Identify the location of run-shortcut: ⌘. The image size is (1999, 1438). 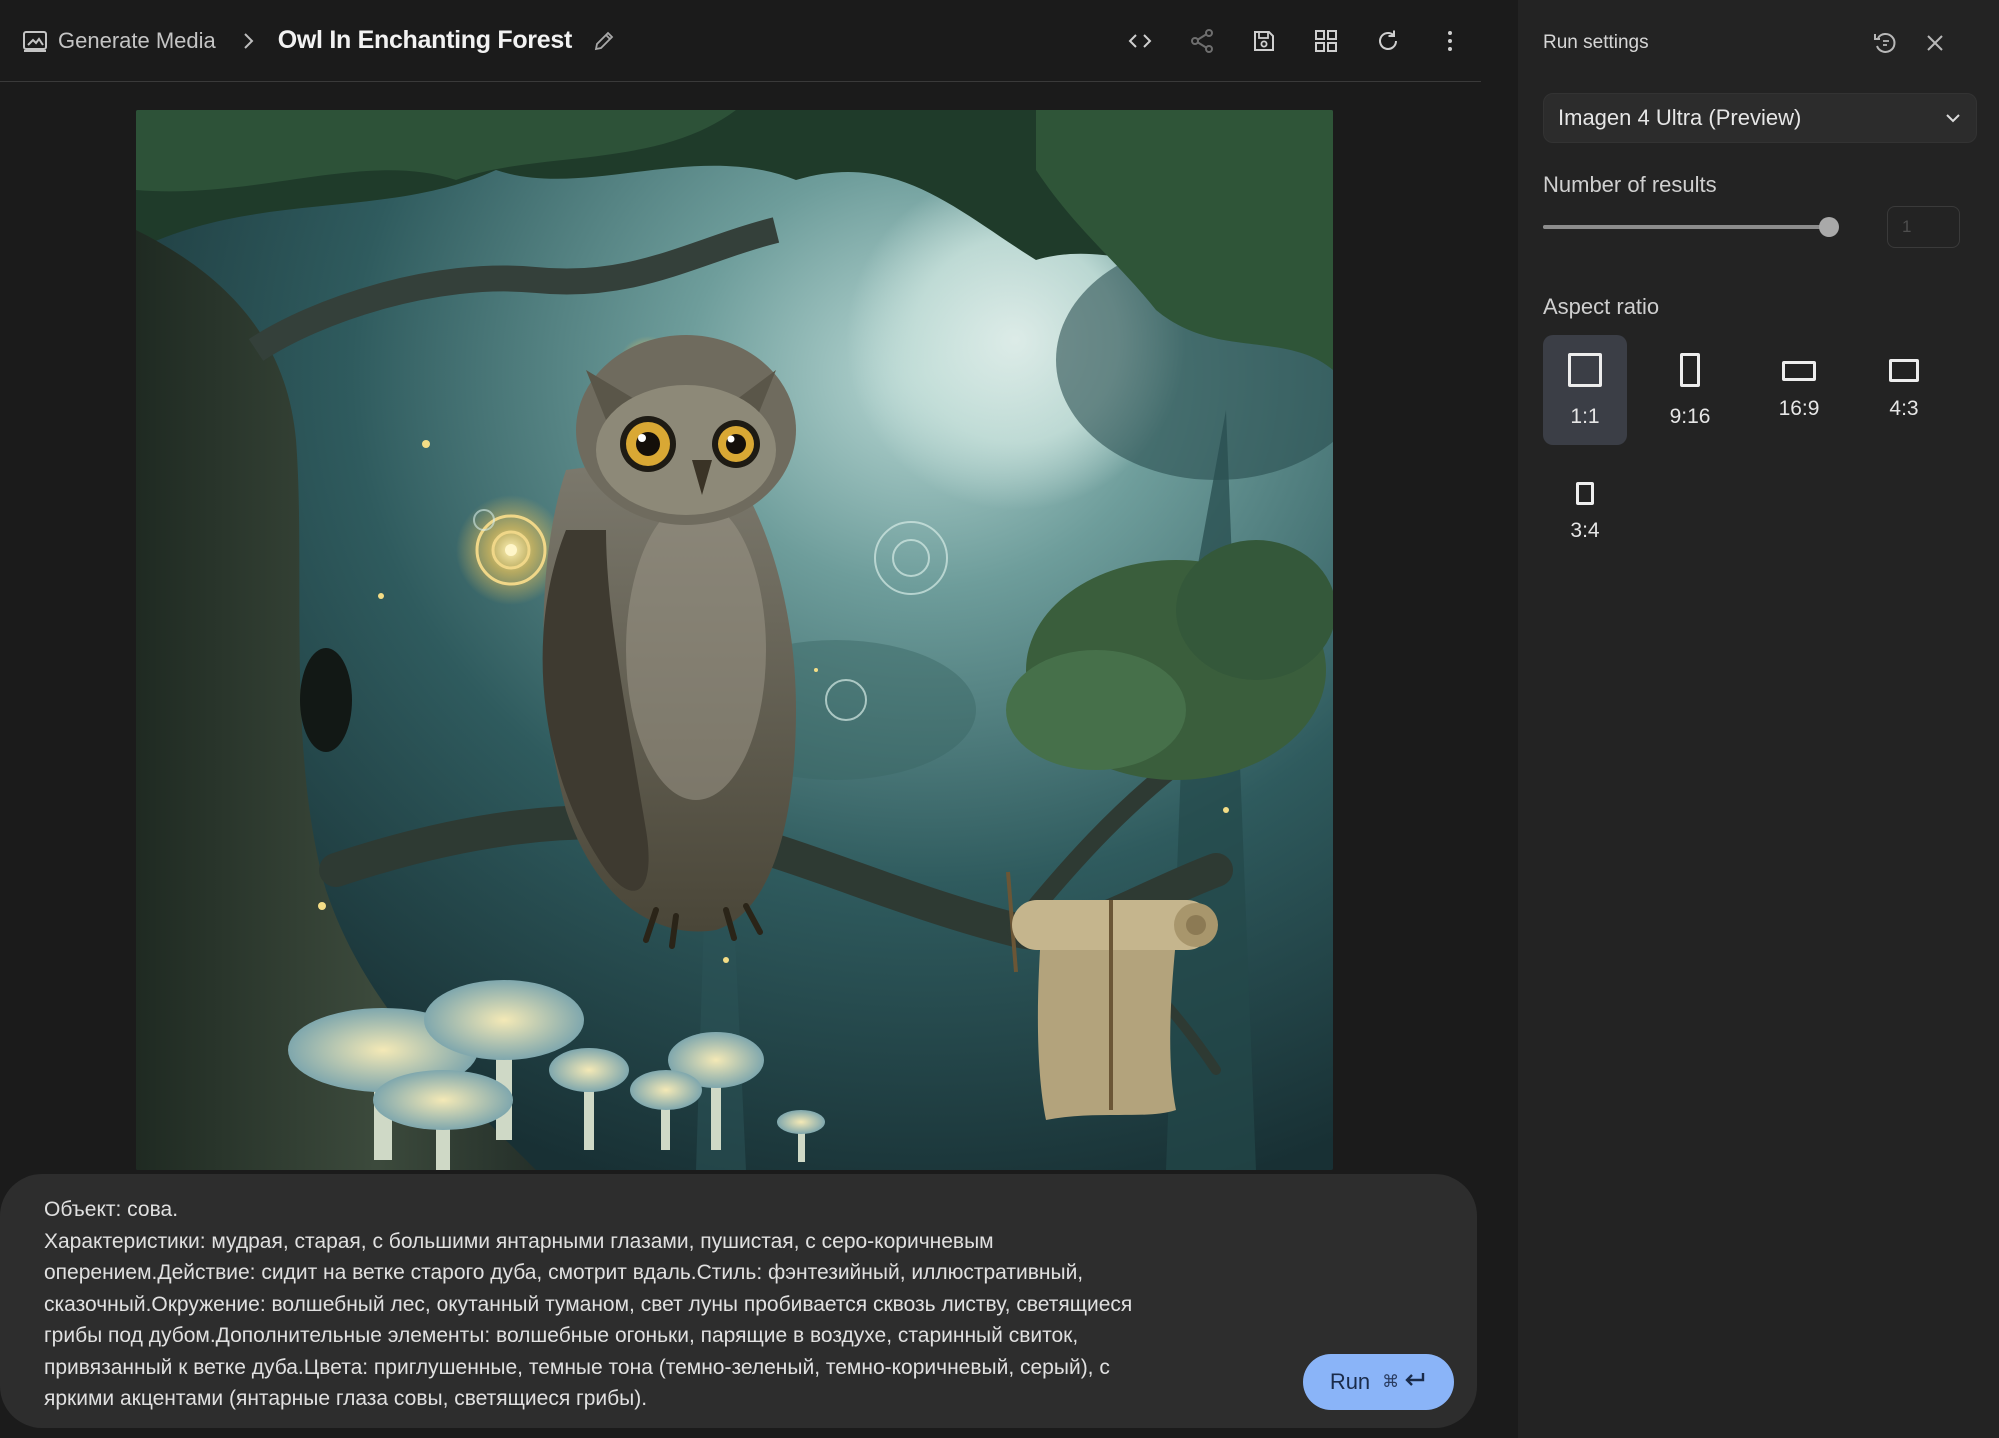
(1404, 1382).